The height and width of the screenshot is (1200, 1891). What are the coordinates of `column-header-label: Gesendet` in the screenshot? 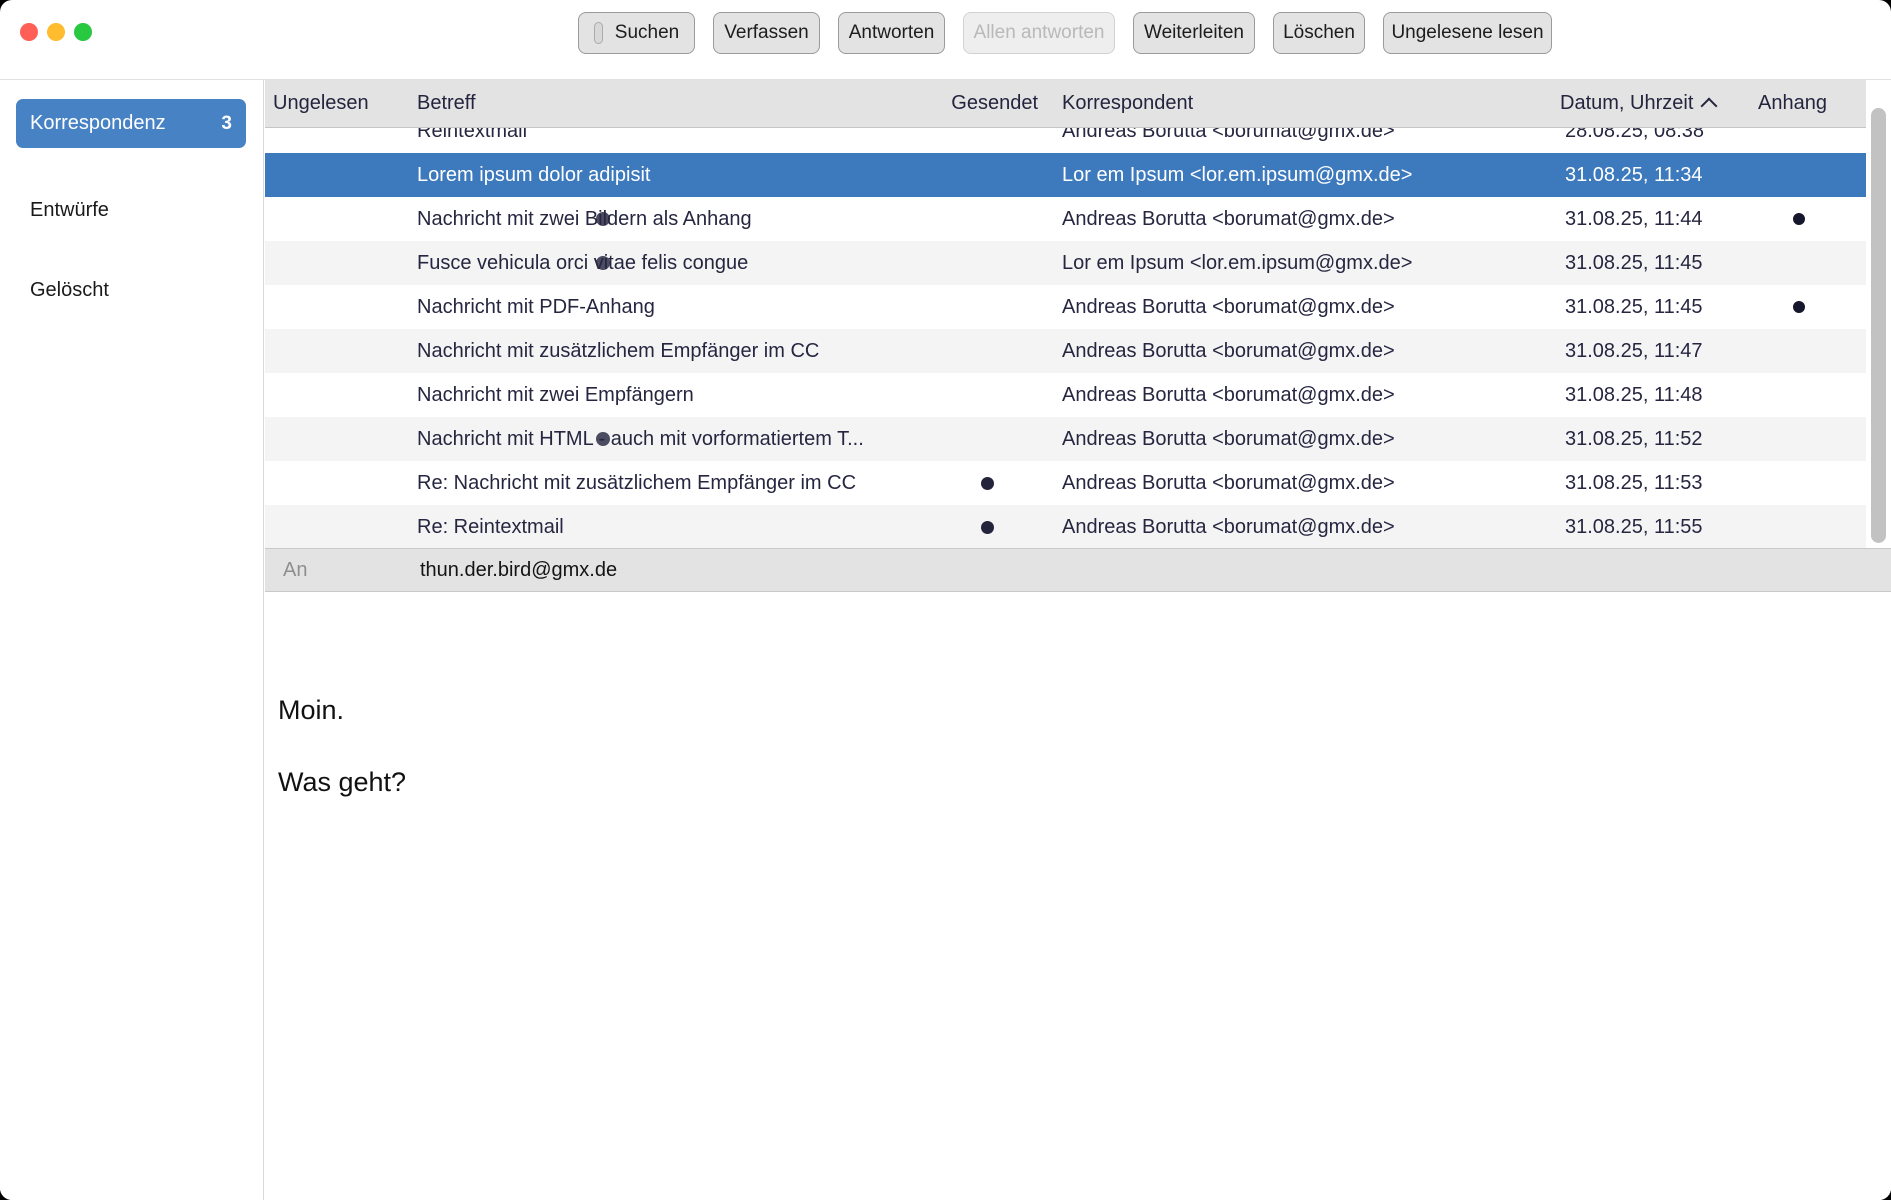 It's located at (994, 103).